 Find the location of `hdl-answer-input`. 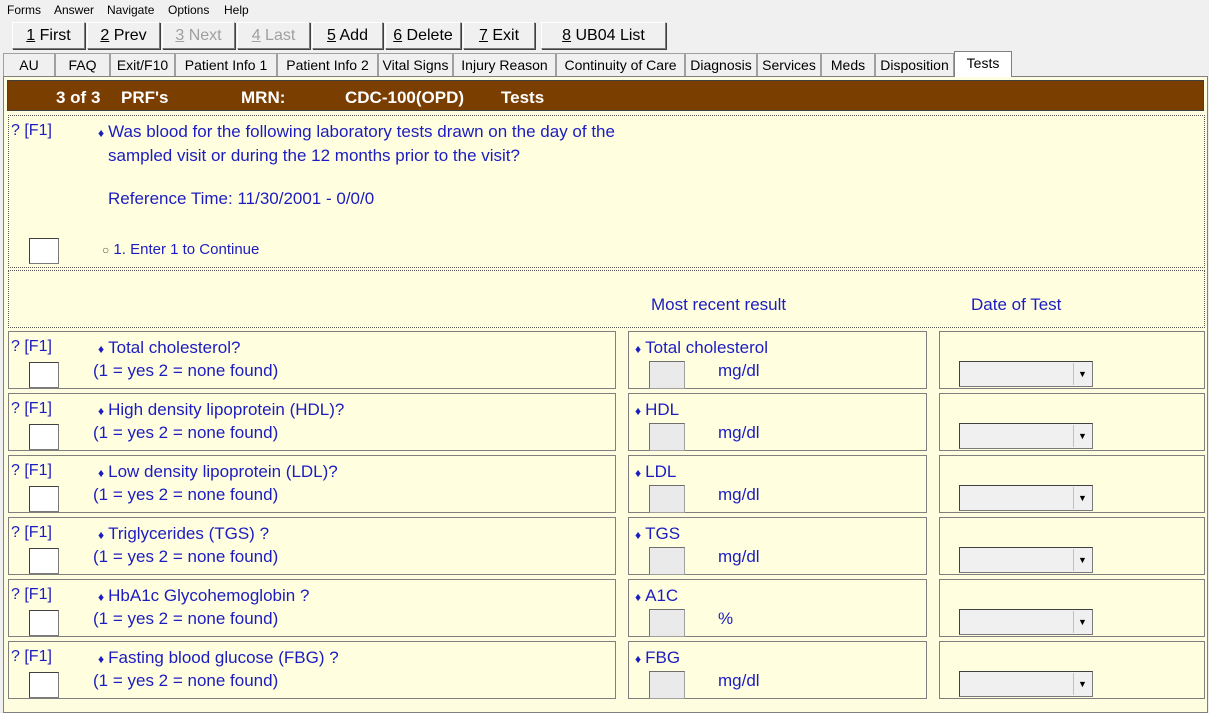

hdl-answer-input is located at coordinates (44, 437).